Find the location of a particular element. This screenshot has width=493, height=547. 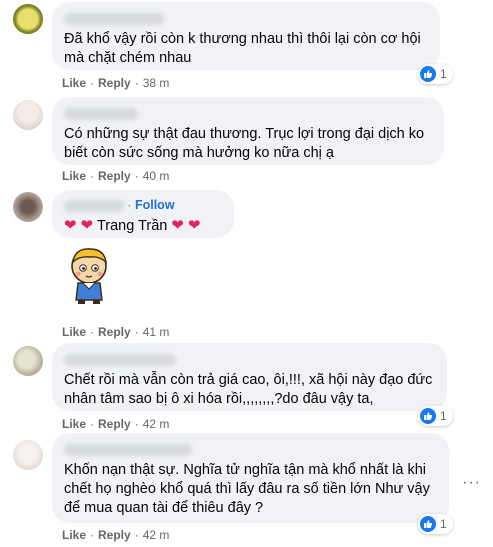

timestamp: 40 m is located at coordinates (156, 176).